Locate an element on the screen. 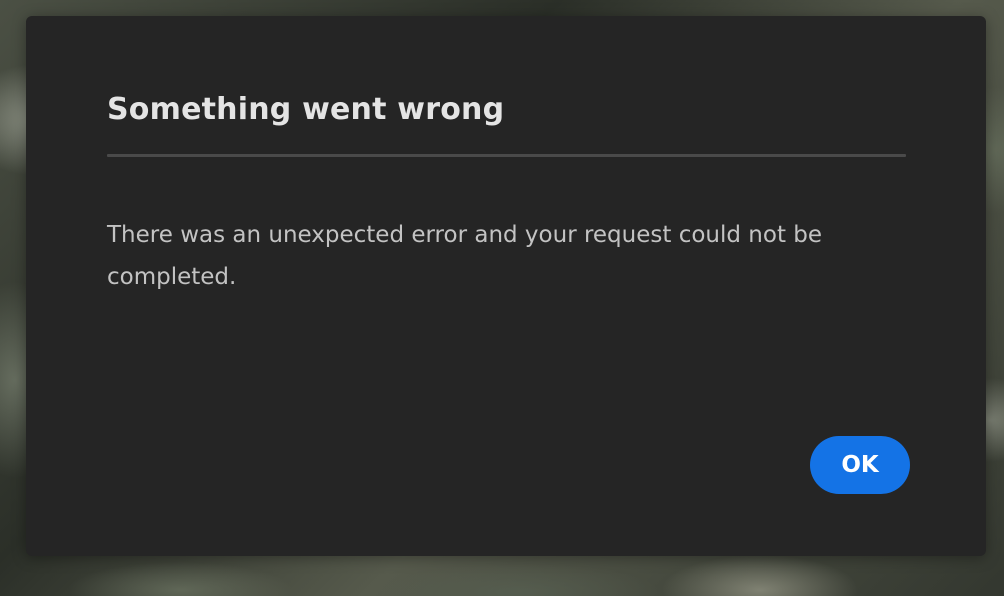 The image size is (1004, 596). dialog-title: Something went wrong is located at coordinates (306, 109).